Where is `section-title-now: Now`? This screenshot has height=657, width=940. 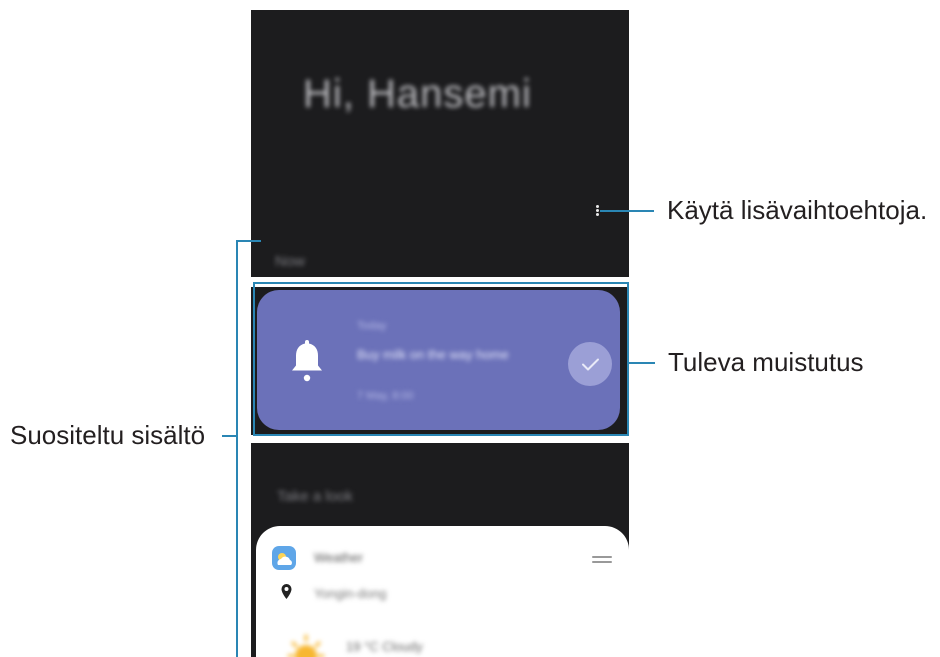 section-title-now: Now is located at coordinates (290, 261).